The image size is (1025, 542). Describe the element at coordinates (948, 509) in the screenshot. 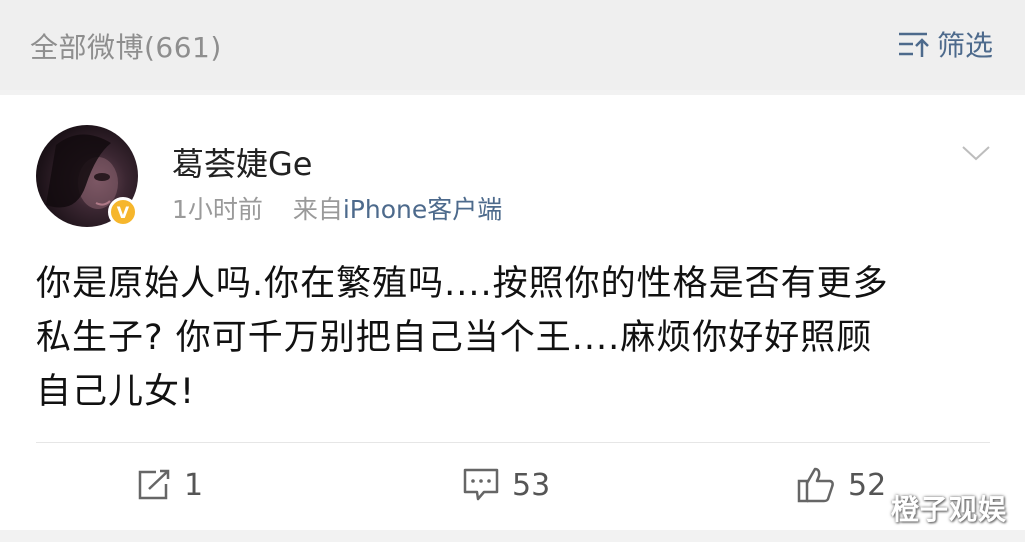

I see `watermark: 橙子观娱` at that location.